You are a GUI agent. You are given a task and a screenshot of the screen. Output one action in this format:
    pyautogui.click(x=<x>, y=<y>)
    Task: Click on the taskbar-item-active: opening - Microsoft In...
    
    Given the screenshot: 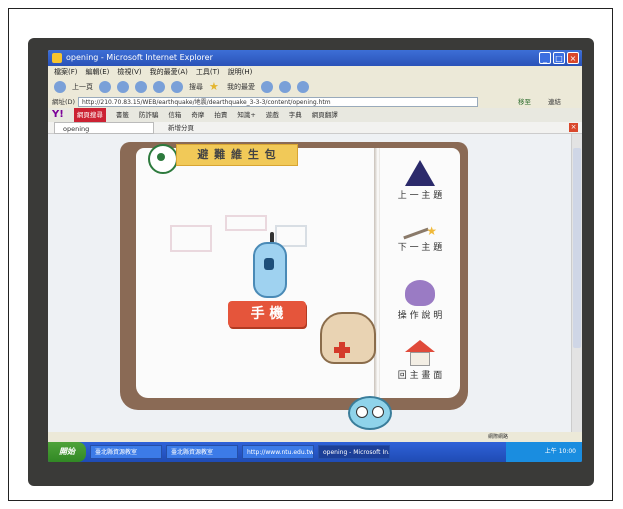 What is the action you would take?
    pyautogui.click(x=354, y=452)
    